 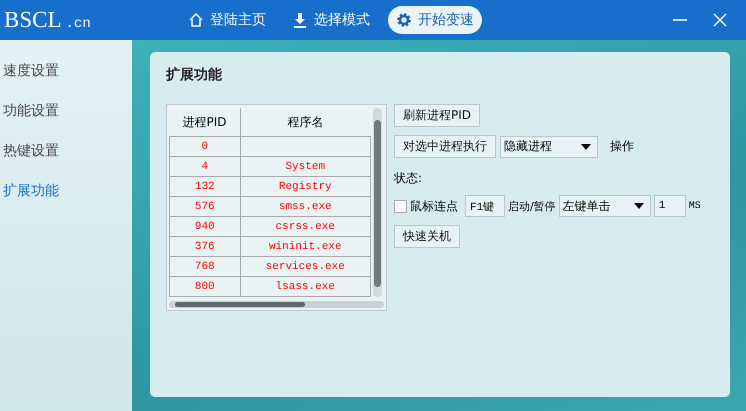 What do you see at coordinates (276, 304) in the screenshot?
I see `horizontal-scrollbar` at bounding box center [276, 304].